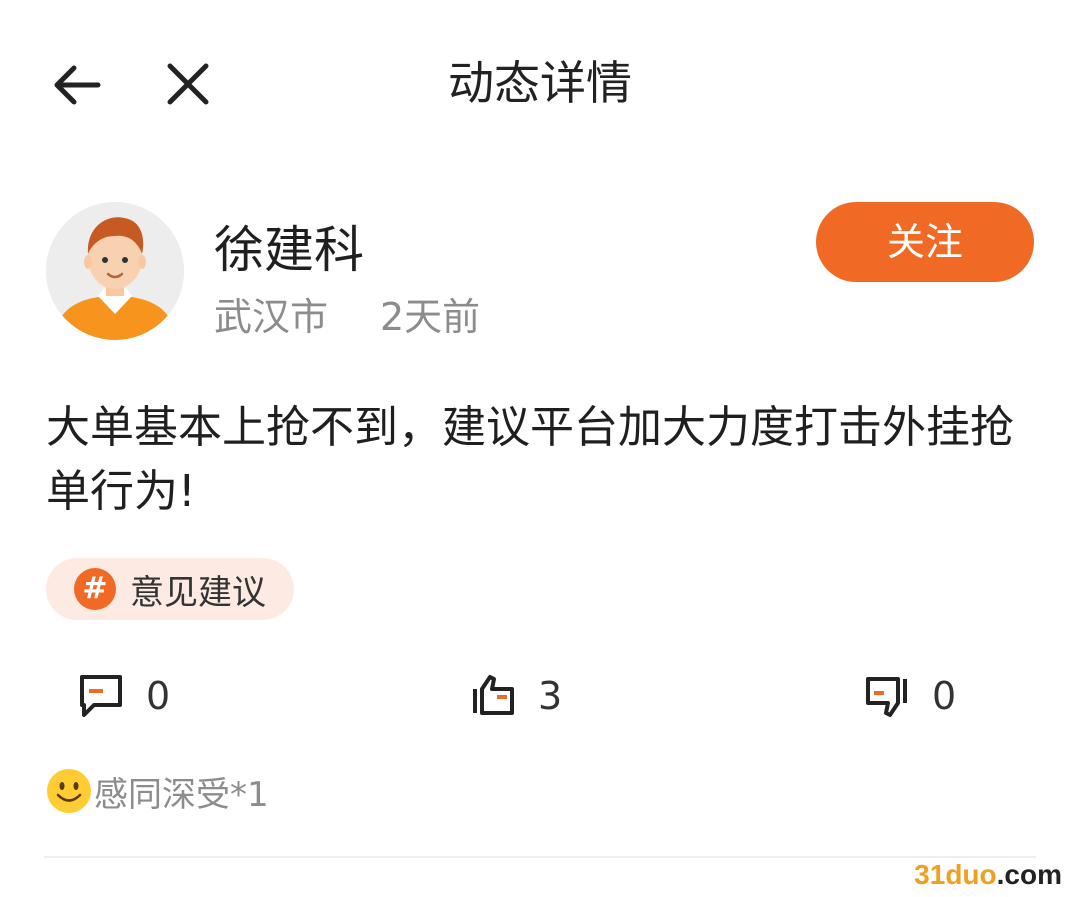 The width and height of the screenshot is (1080, 897). Describe the element at coordinates (925, 242) in the screenshot. I see `follow-button: 关注` at that location.